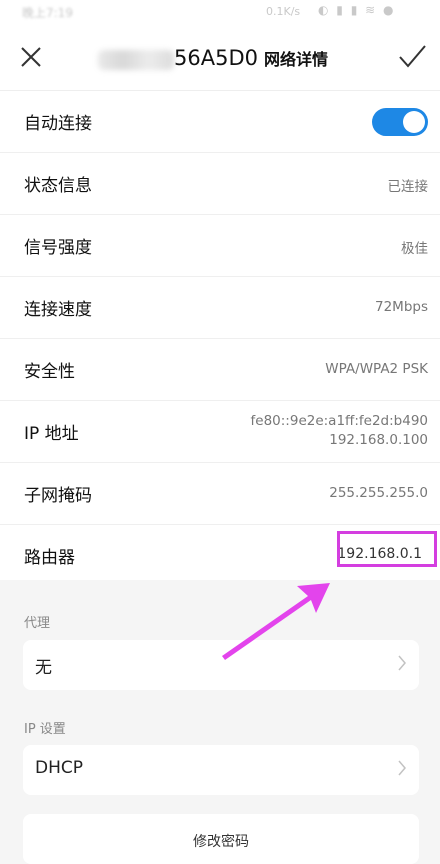  I want to click on status-icons: ◐ ▮ ▮ ≋ ●, so click(357, 10).